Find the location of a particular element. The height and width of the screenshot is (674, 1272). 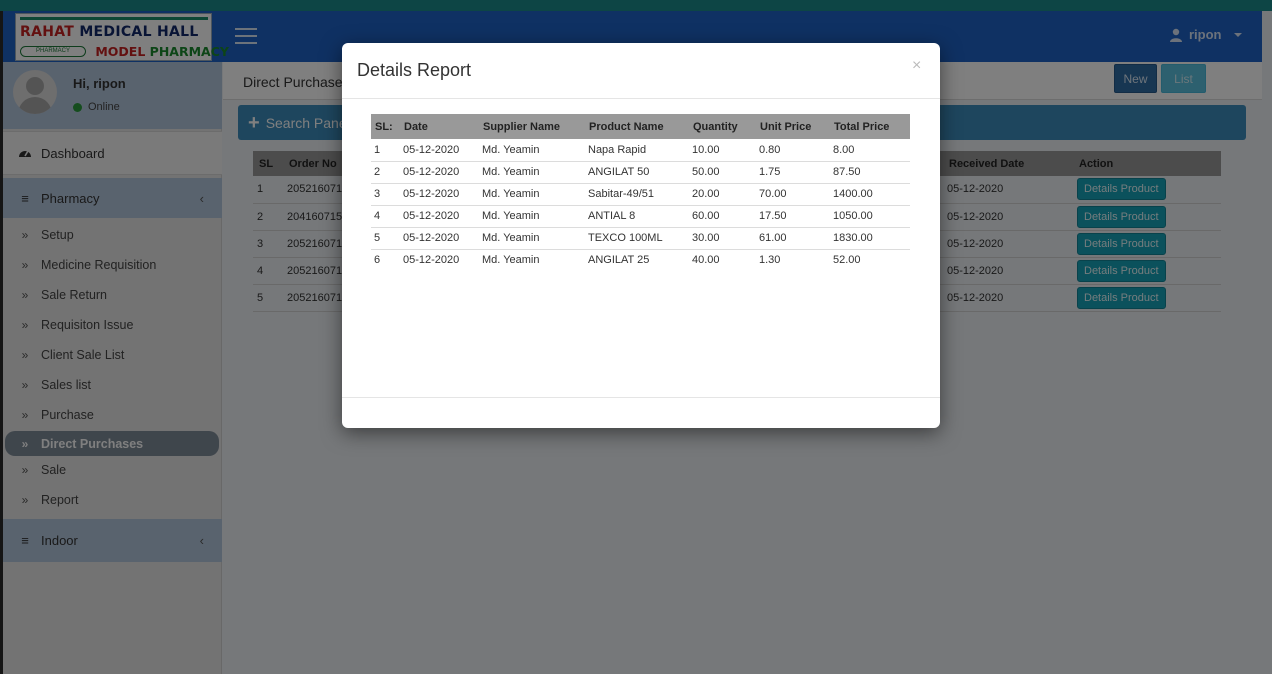

column-header: Product Name is located at coordinates (637, 126).